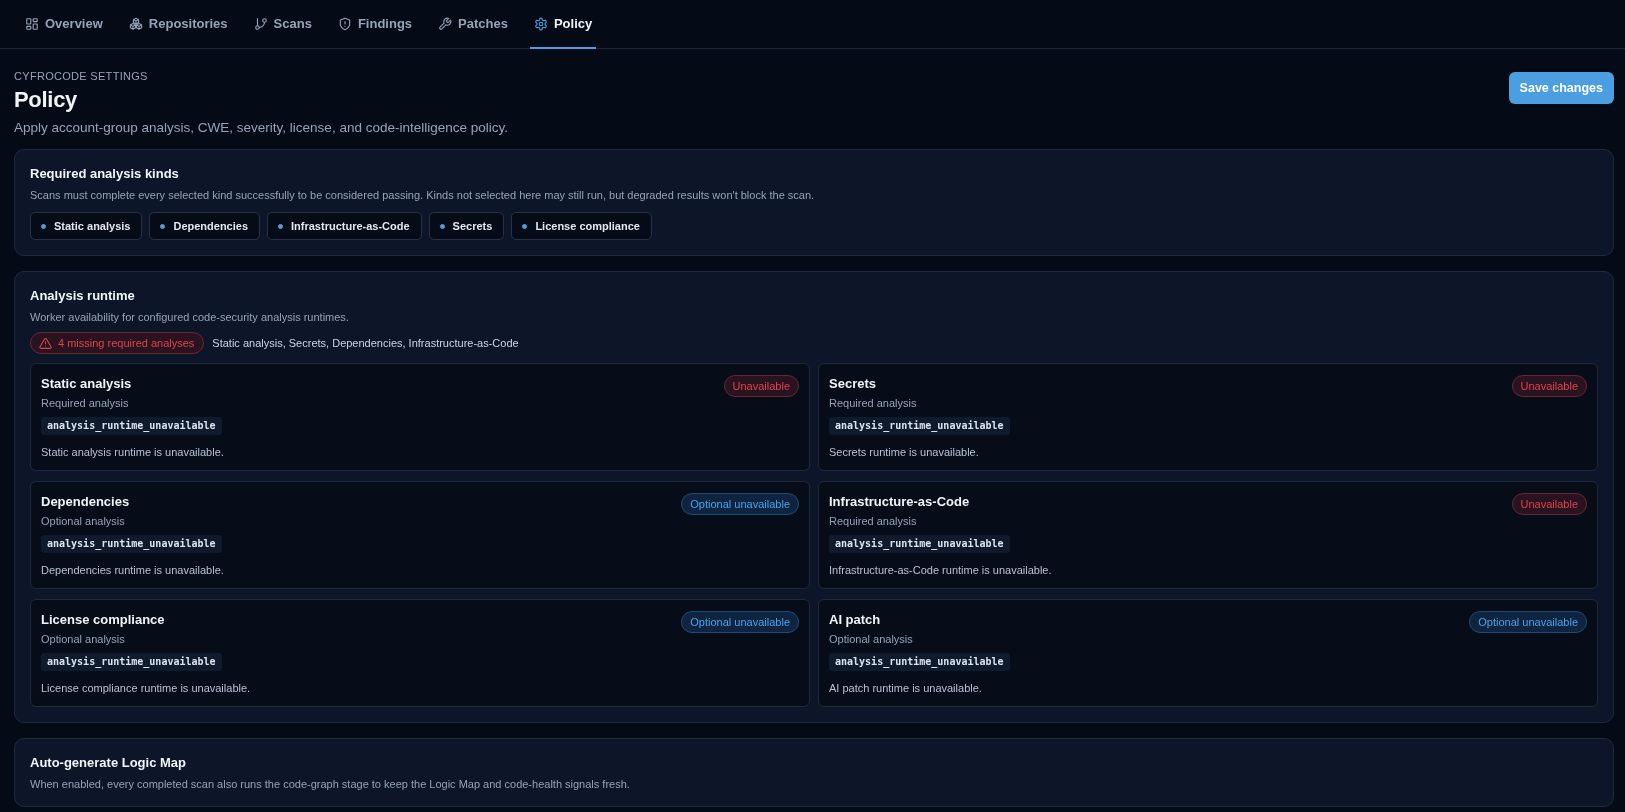  What do you see at coordinates (86, 384) in the screenshot?
I see `runtime-name: Static analysis` at bounding box center [86, 384].